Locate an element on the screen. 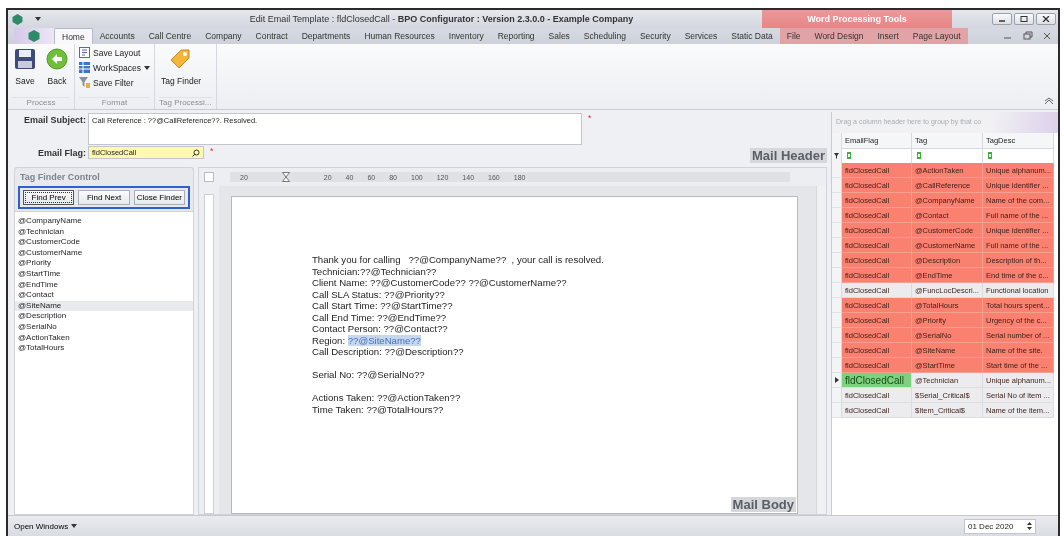  finder-button: Find Next is located at coordinates (104, 197).